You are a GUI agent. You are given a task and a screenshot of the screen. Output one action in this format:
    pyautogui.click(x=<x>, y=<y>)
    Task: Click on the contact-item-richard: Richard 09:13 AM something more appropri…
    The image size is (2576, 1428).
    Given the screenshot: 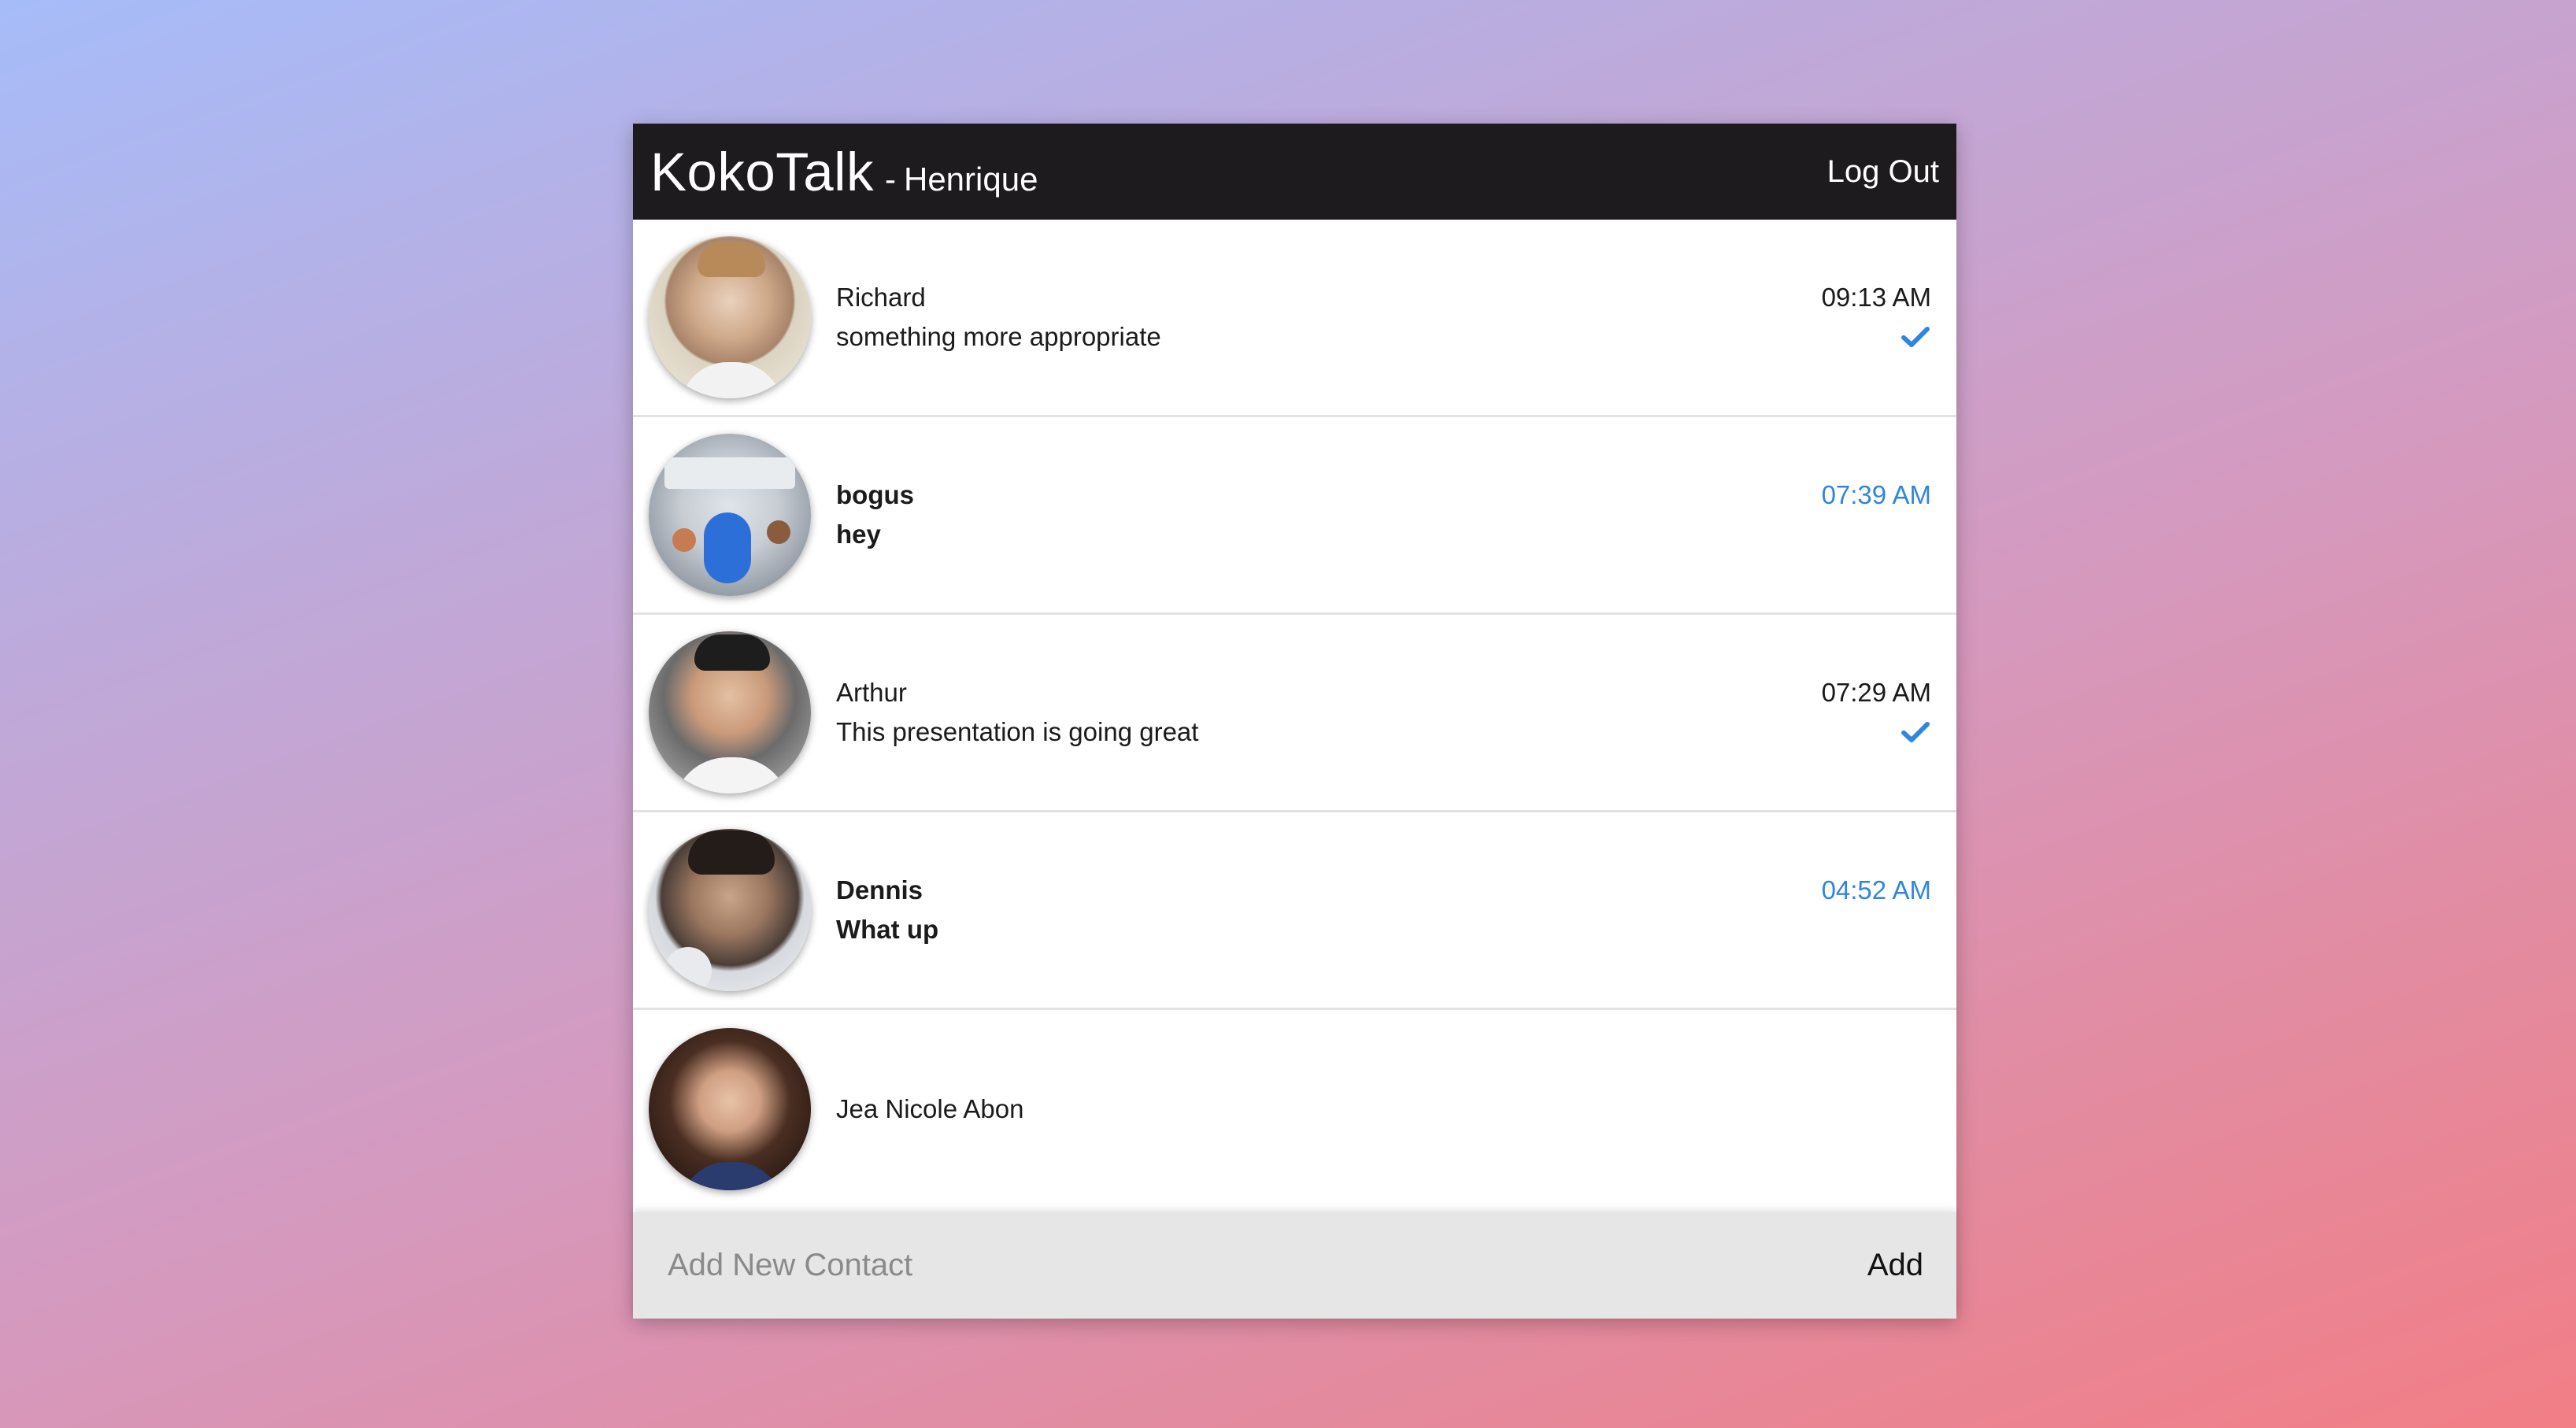 What is the action you would take?
    pyautogui.click(x=1294, y=318)
    